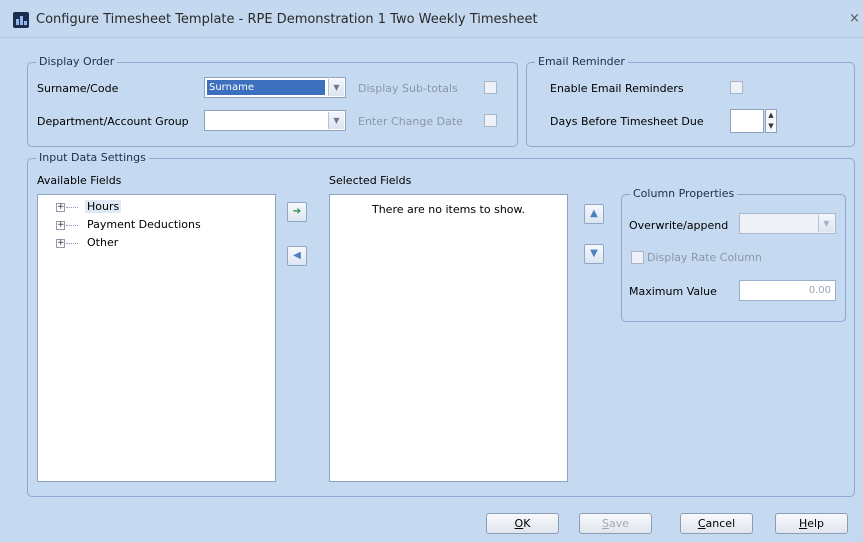 The image size is (863, 542). Describe the element at coordinates (519, 523) in the screenshot. I see `ok-accelerator: O` at that location.